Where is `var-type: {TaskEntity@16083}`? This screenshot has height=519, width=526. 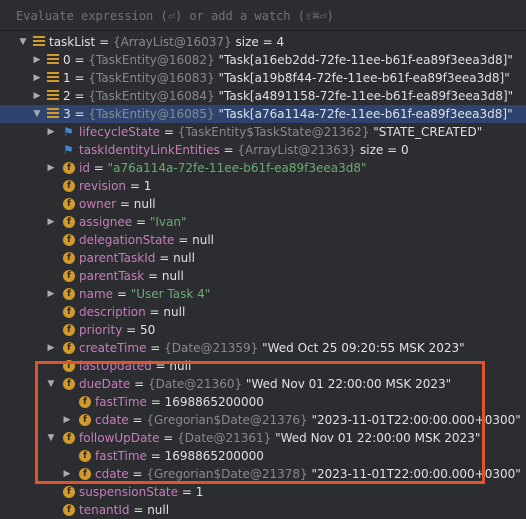
var-type: {TaskEntity@16083} is located at coordinates (151, 78).